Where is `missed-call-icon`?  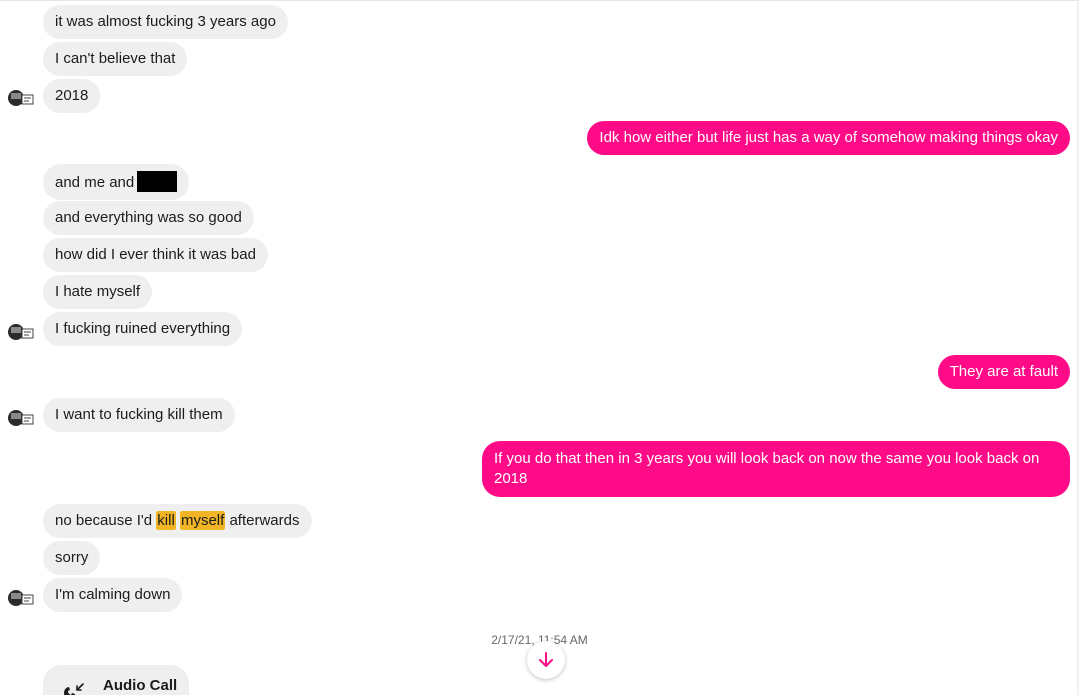 missed-call-icon is located at coordinates (74, 689).